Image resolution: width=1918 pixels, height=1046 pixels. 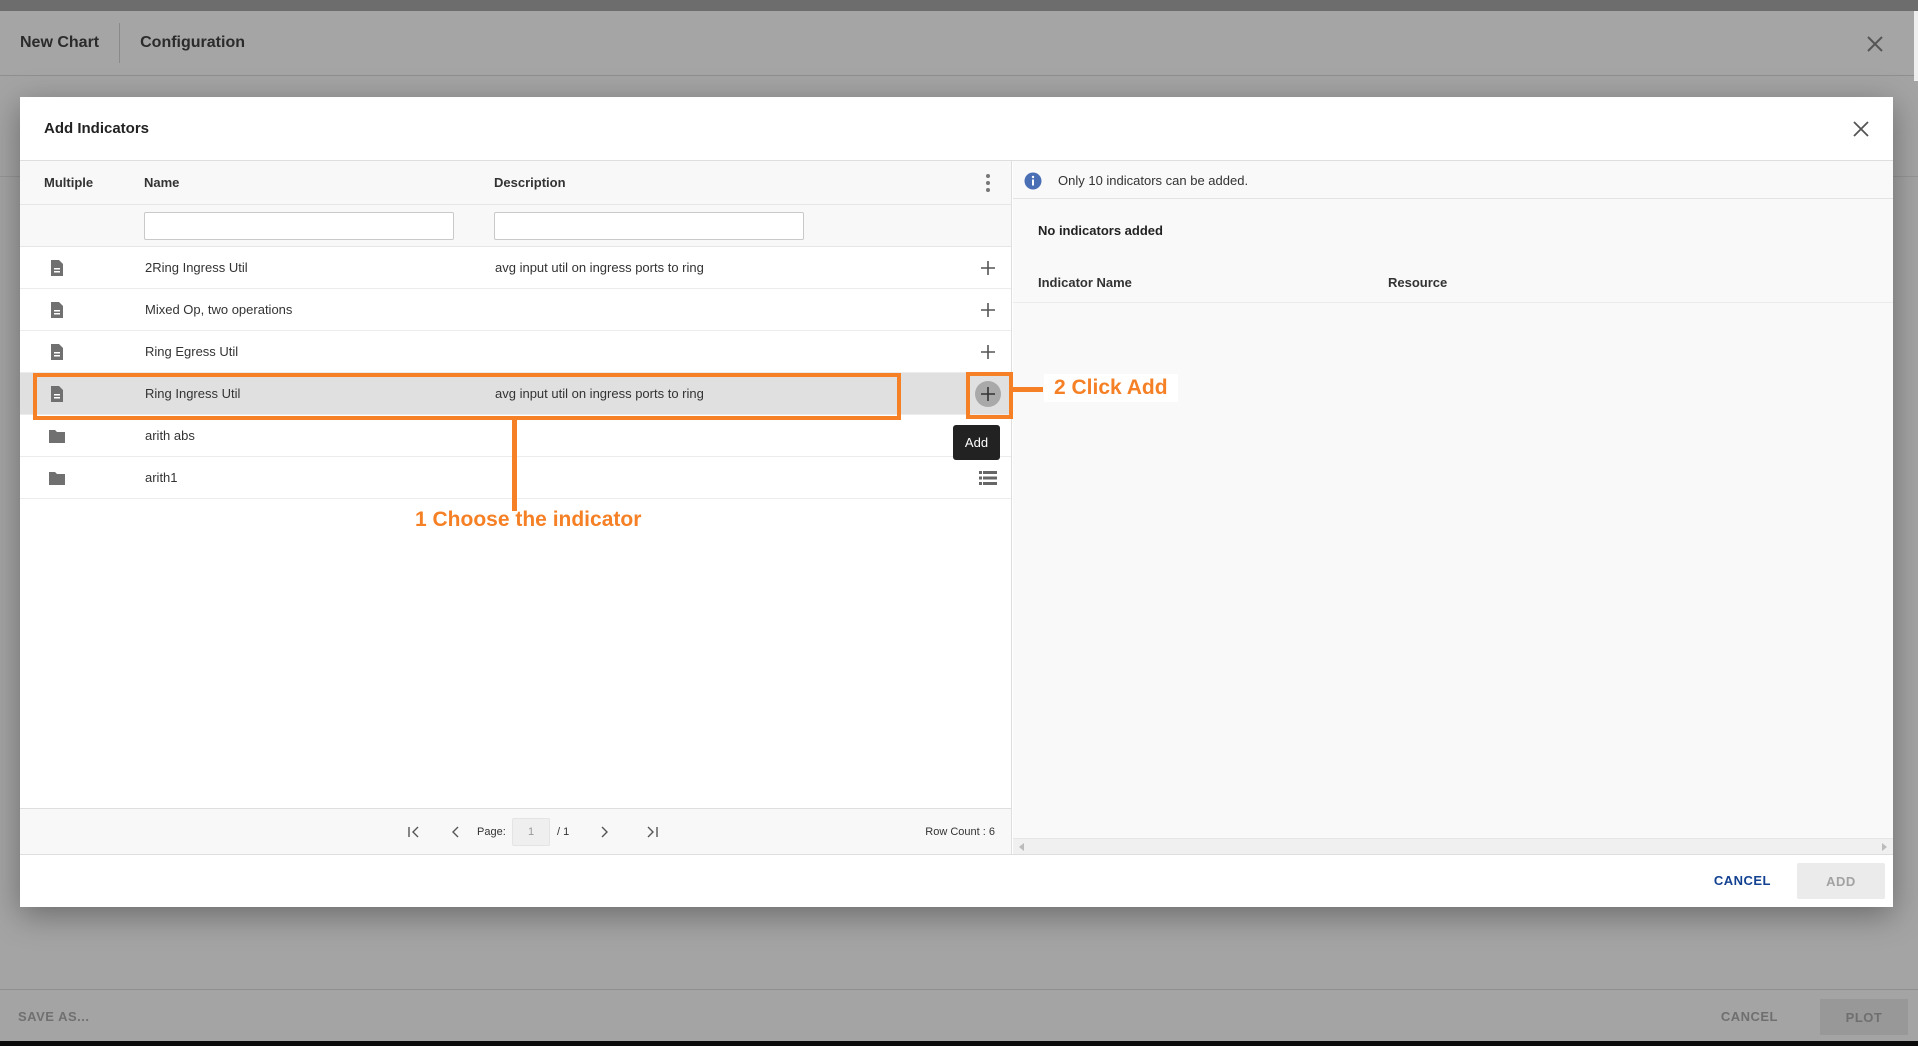 What do you see at coordinates (467, 396) in the screenshot?
I see `annotation-highlight-row` at bounding box center [467, 396].